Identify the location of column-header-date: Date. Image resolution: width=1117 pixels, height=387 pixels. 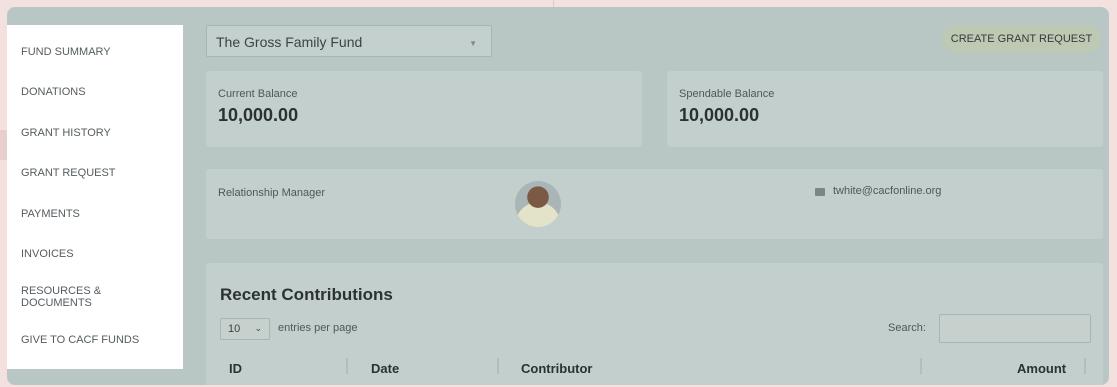
(385, 368).